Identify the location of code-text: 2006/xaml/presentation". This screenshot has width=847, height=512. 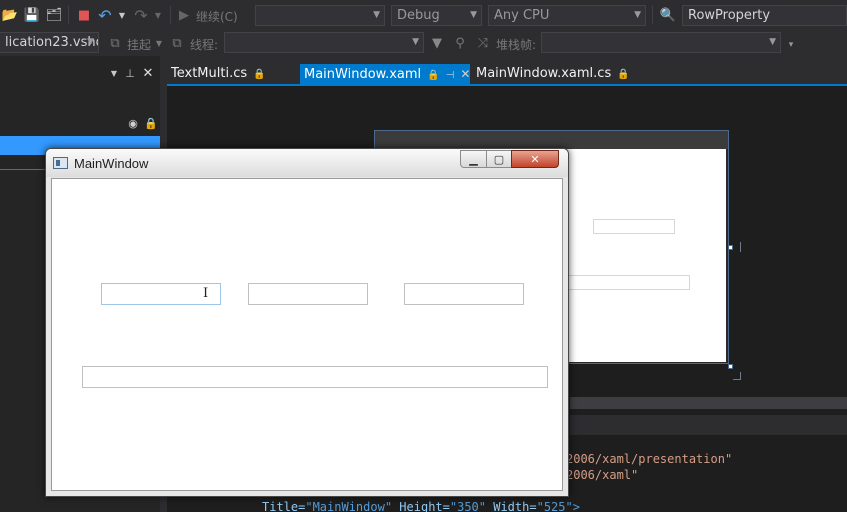
(649, 459).